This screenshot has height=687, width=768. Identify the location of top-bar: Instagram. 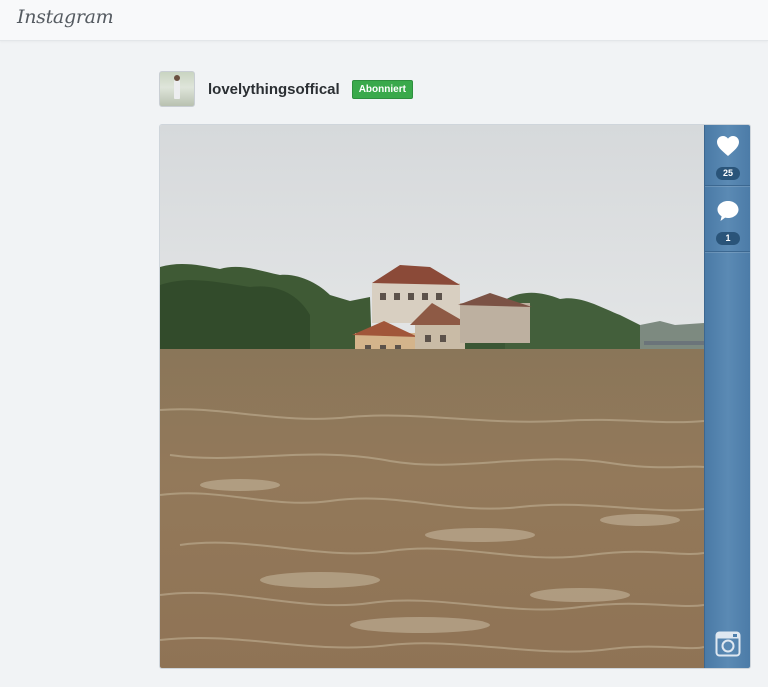
(384, 20).